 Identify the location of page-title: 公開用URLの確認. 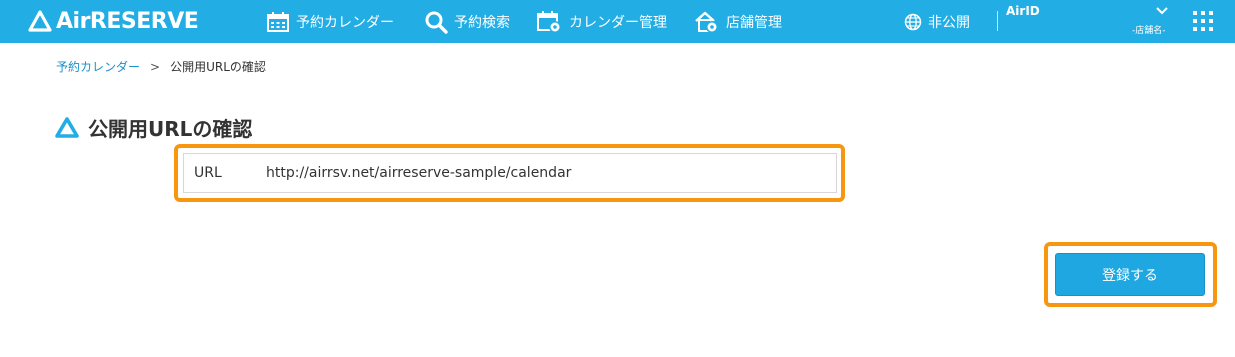
(170, 129).